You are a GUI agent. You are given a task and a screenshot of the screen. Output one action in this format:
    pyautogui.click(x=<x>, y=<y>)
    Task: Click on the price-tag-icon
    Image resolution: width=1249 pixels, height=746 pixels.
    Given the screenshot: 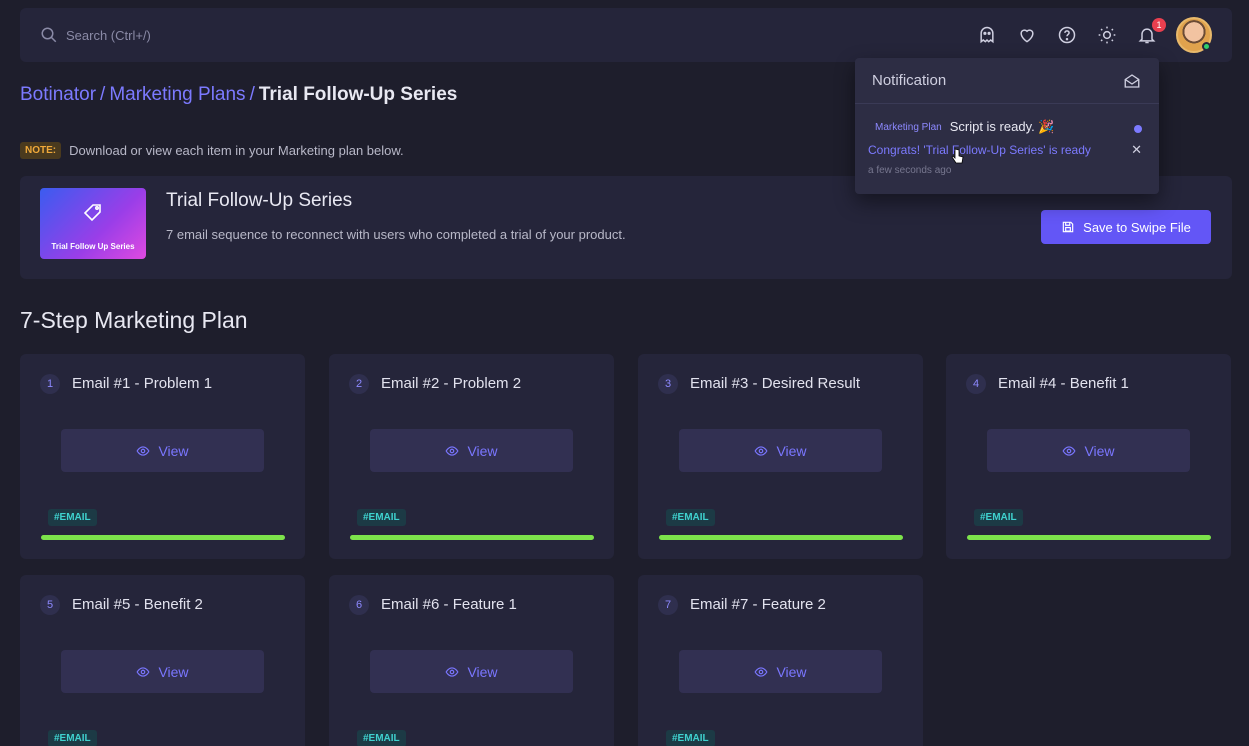 What is the action you would take?
    pyautogui.click(x=92, y=213)
    